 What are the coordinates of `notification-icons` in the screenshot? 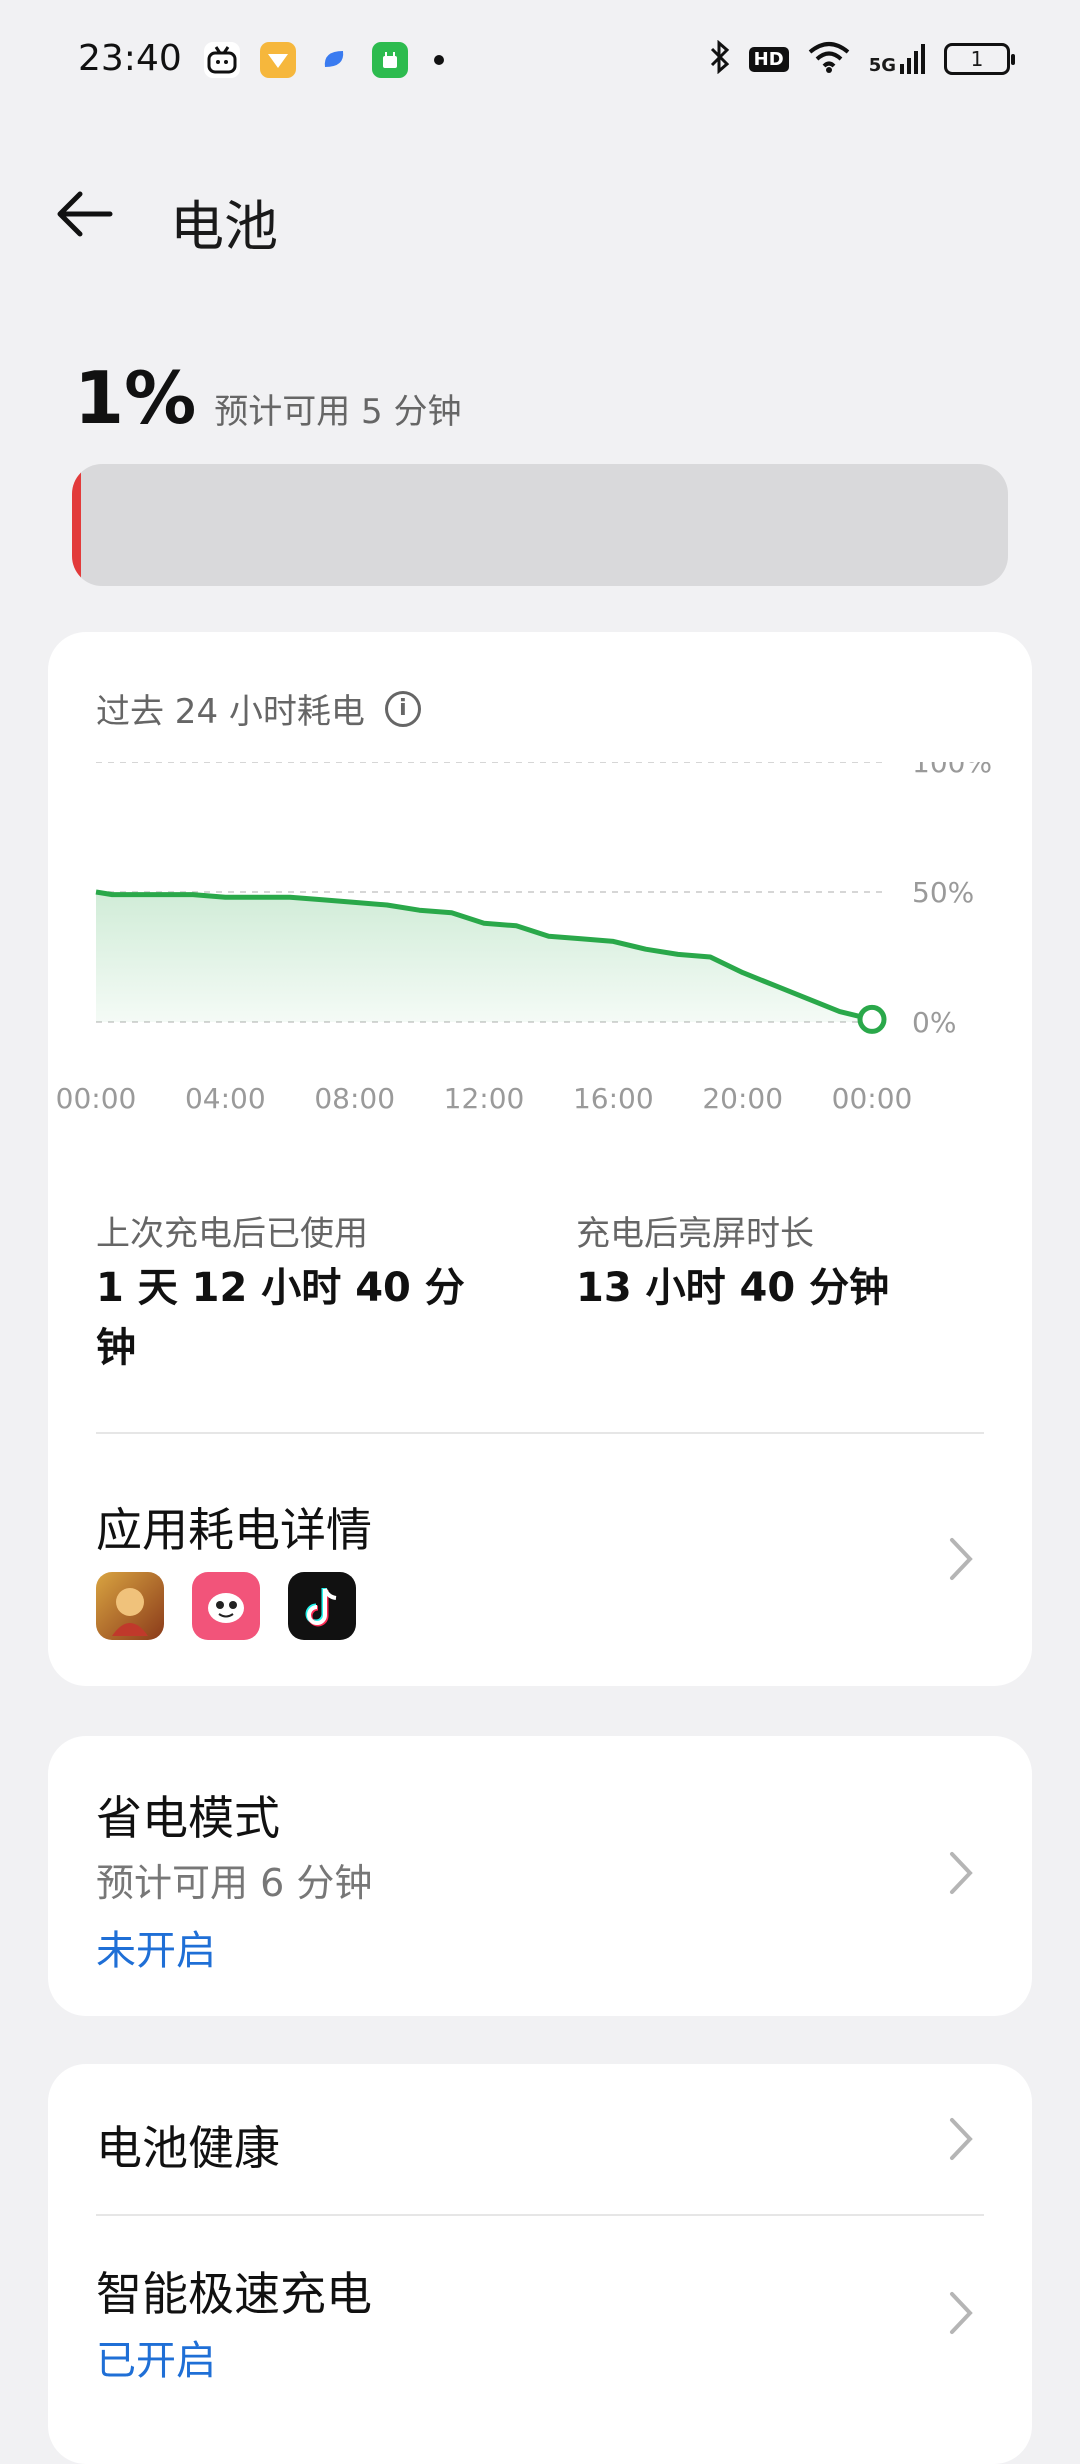 It's located at (324, 60).